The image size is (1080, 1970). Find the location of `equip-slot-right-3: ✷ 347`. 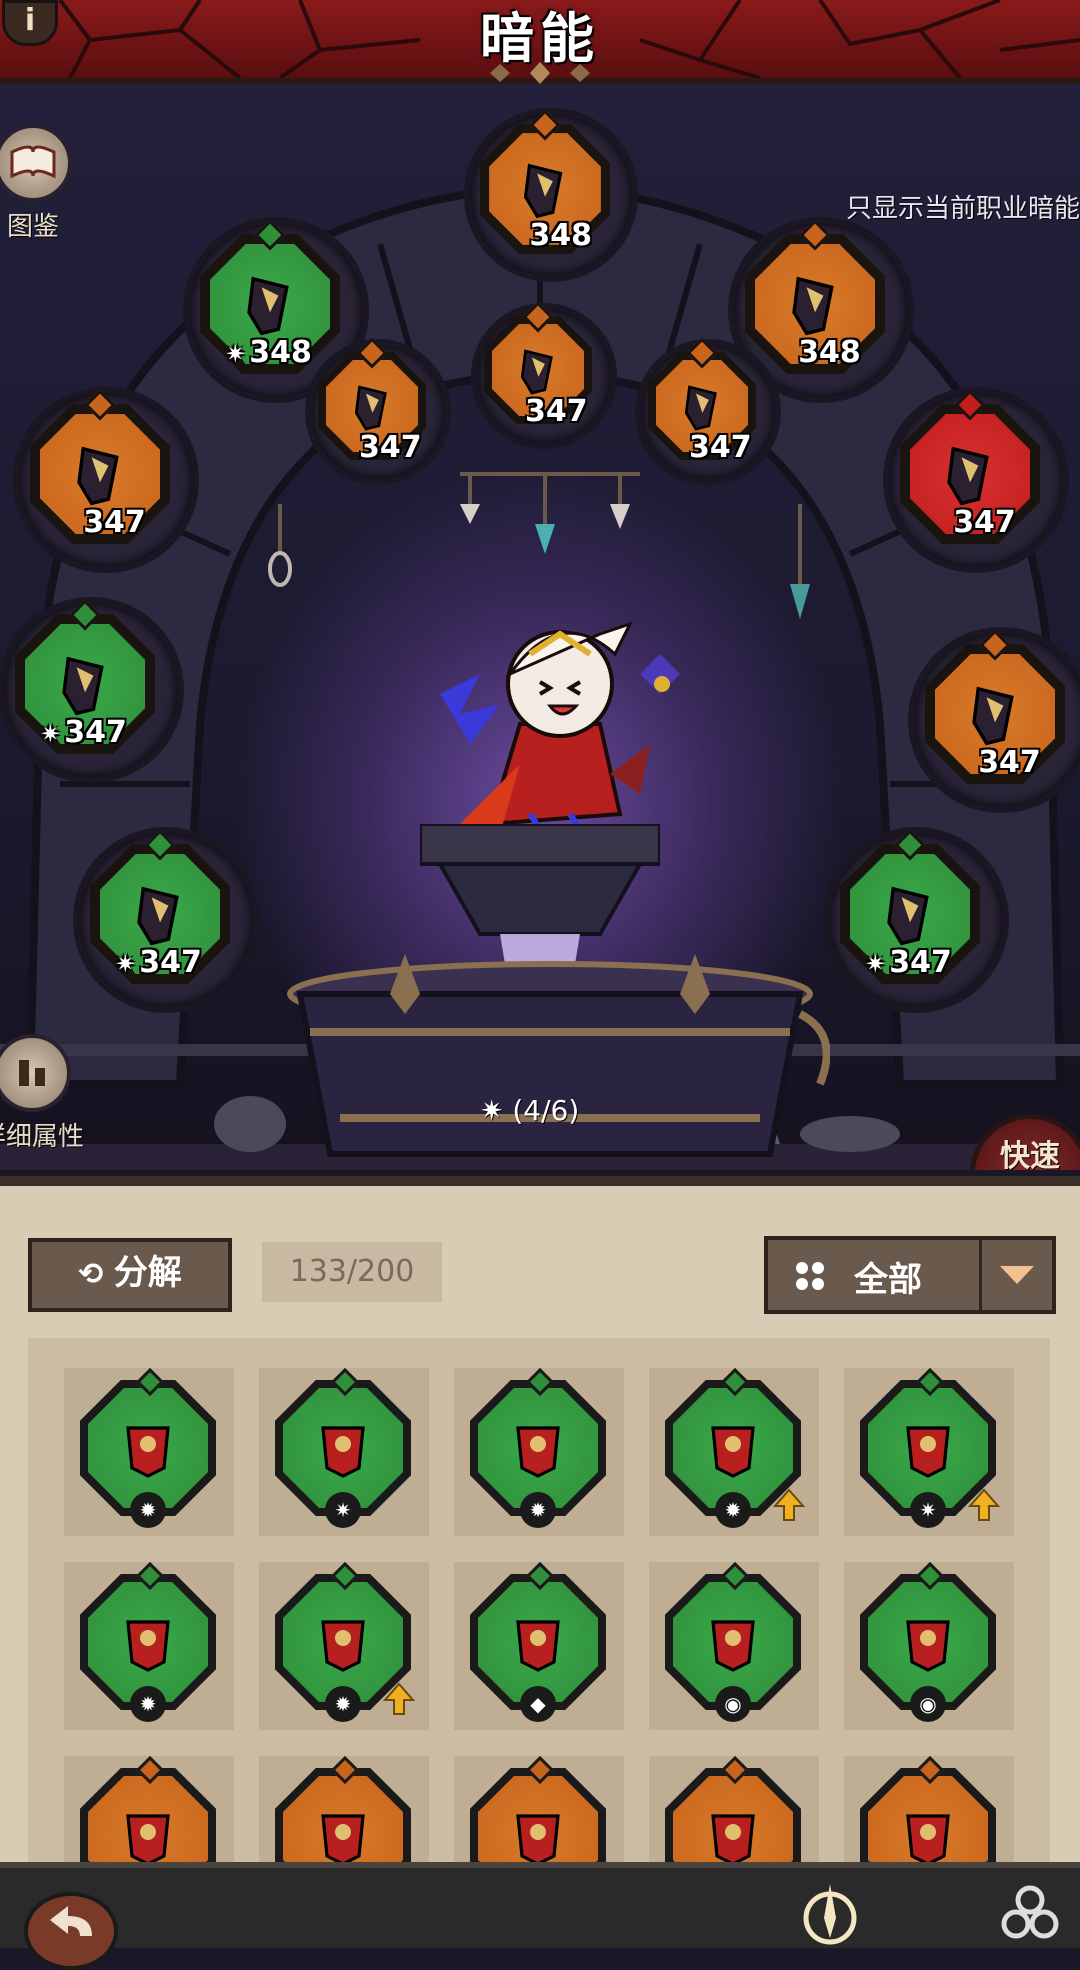

equip-slot-right-3: ✷ 347 is located at coordinates (916, 920).